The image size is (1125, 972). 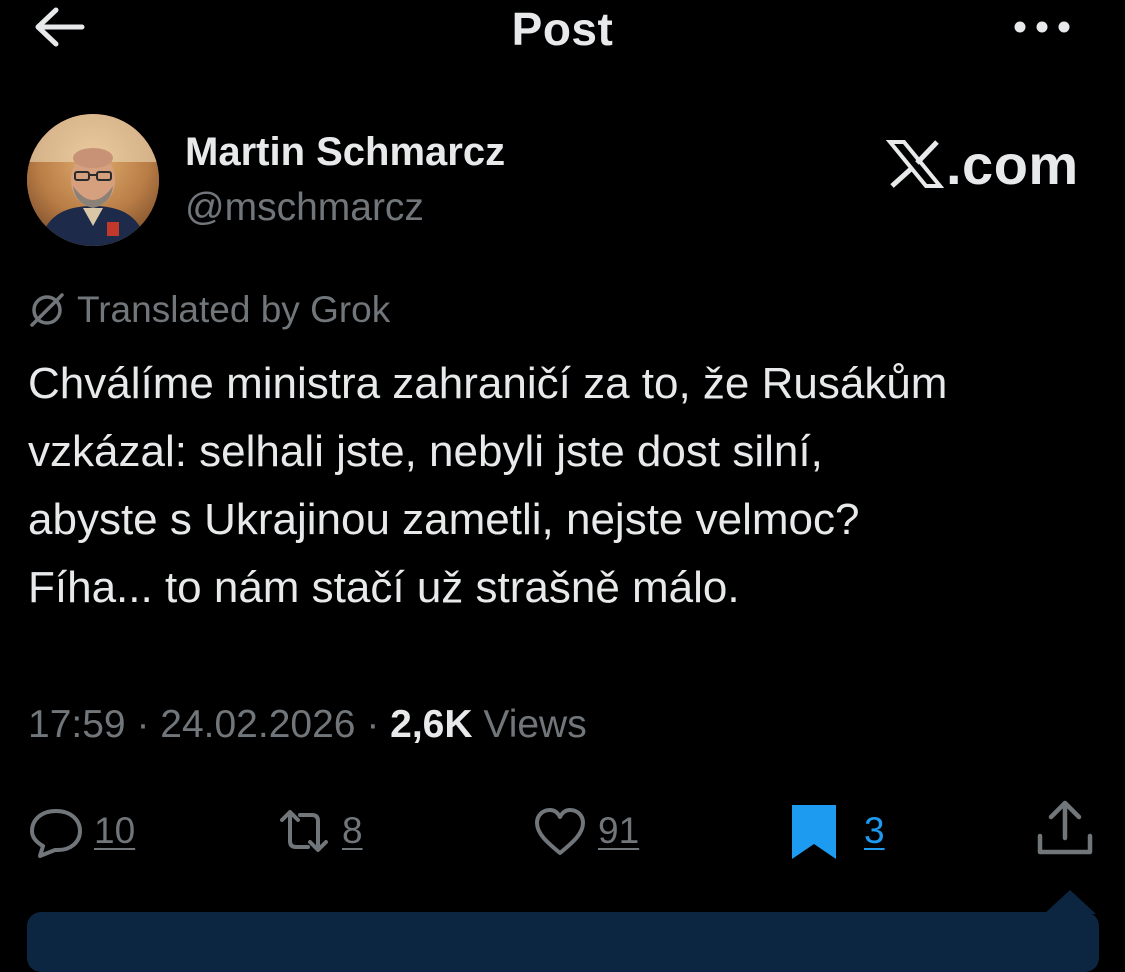 What do you see at coordinates (258, 724) in the screenshot?
I see `post-date: 24.02.2026` at bounding box center [258, 724].